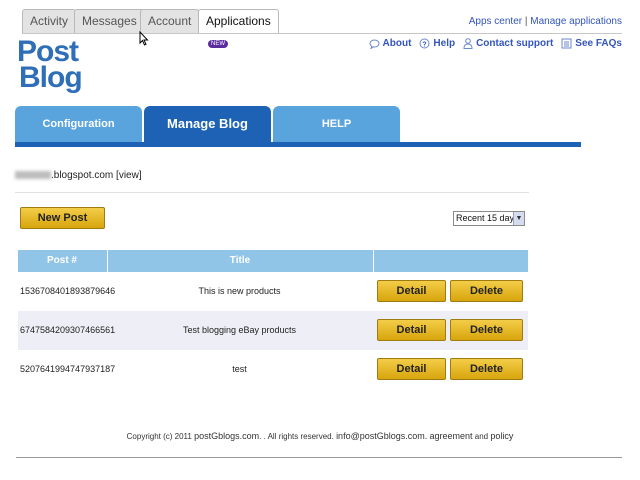 The image size is (640, 480). What do you see at coordinates (239, 330) in the screenshot?
I see `post-title: Test blogging eBay products` at bounding box center [239, 330].